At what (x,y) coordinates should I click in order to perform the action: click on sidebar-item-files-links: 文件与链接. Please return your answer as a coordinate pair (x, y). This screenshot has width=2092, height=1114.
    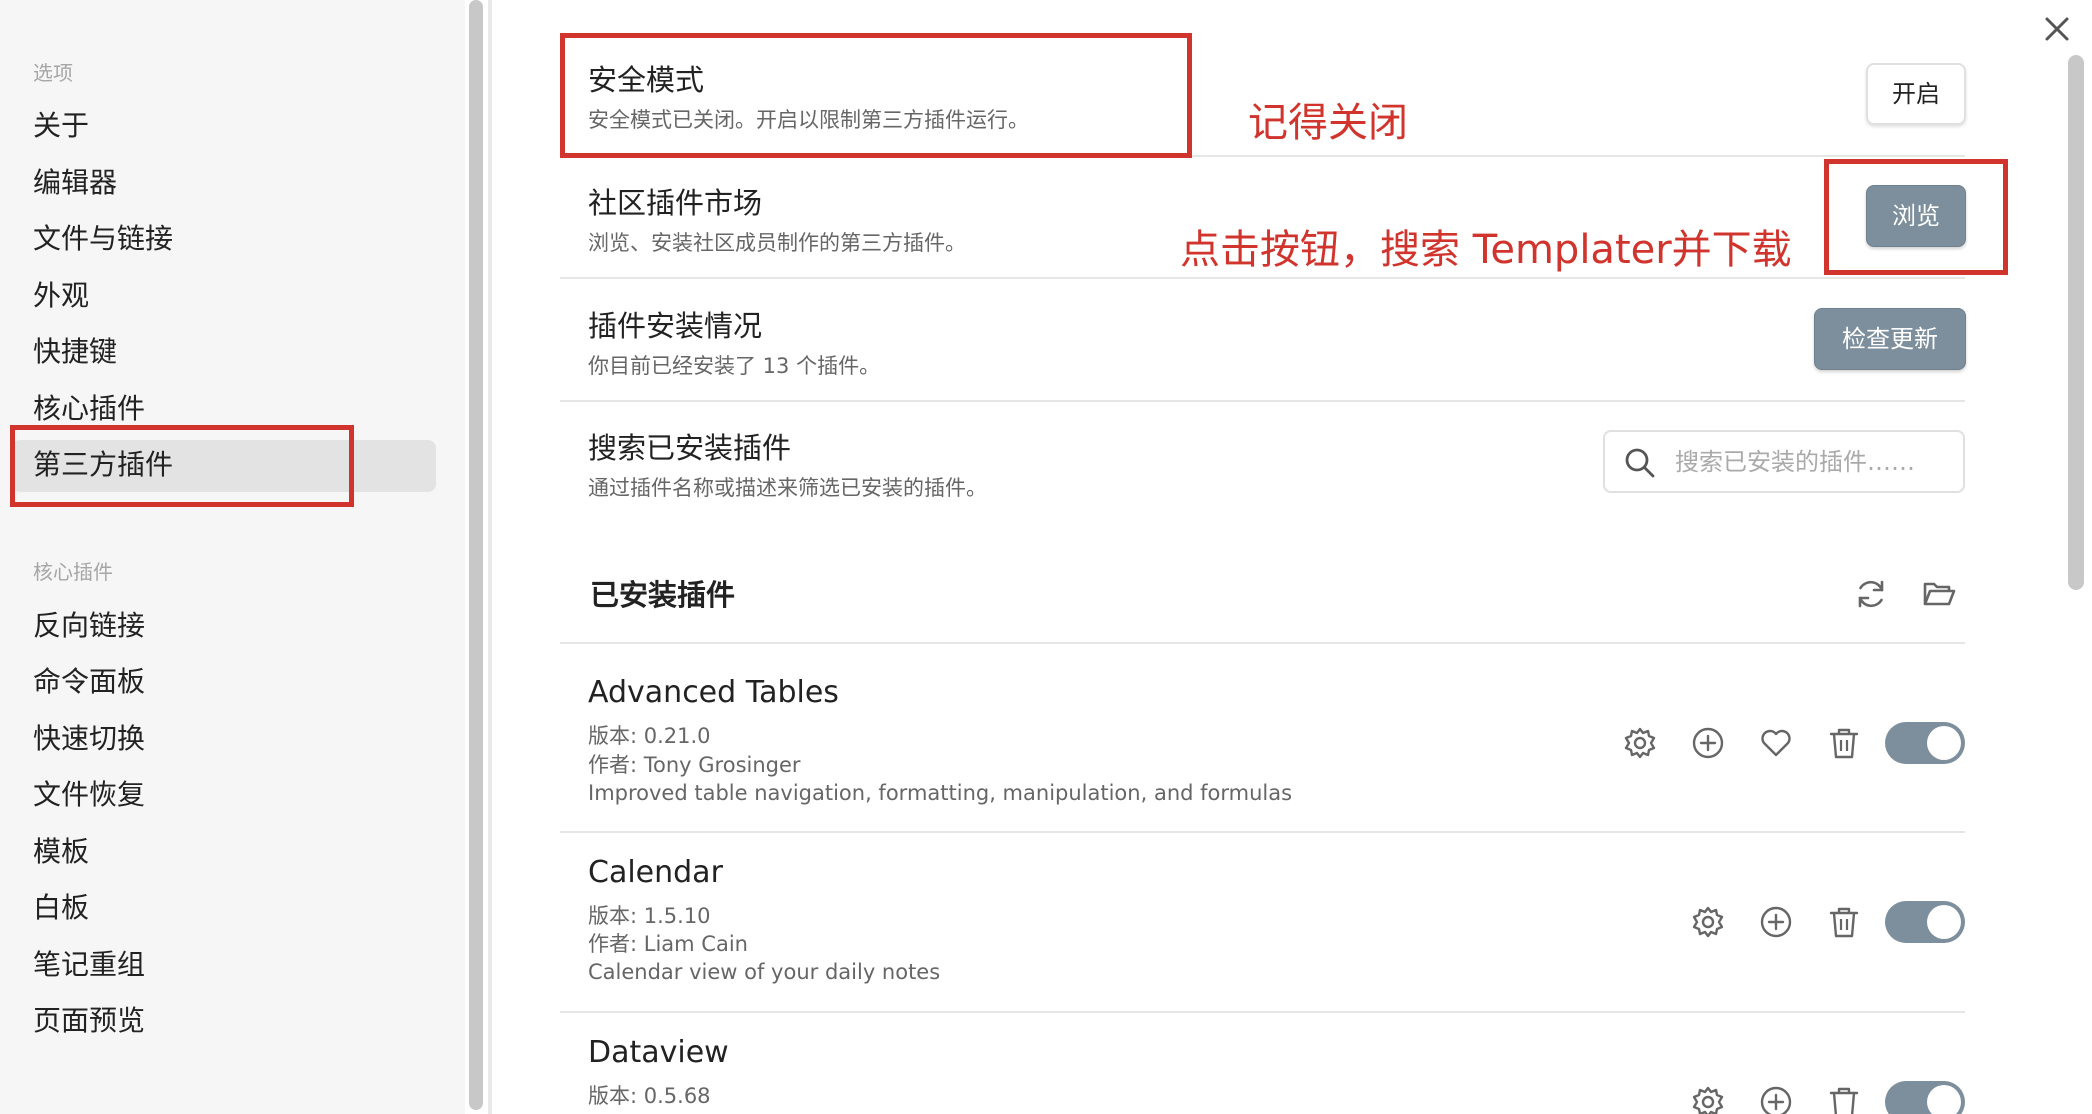
    Looking at the image, I should click on (103, 239).